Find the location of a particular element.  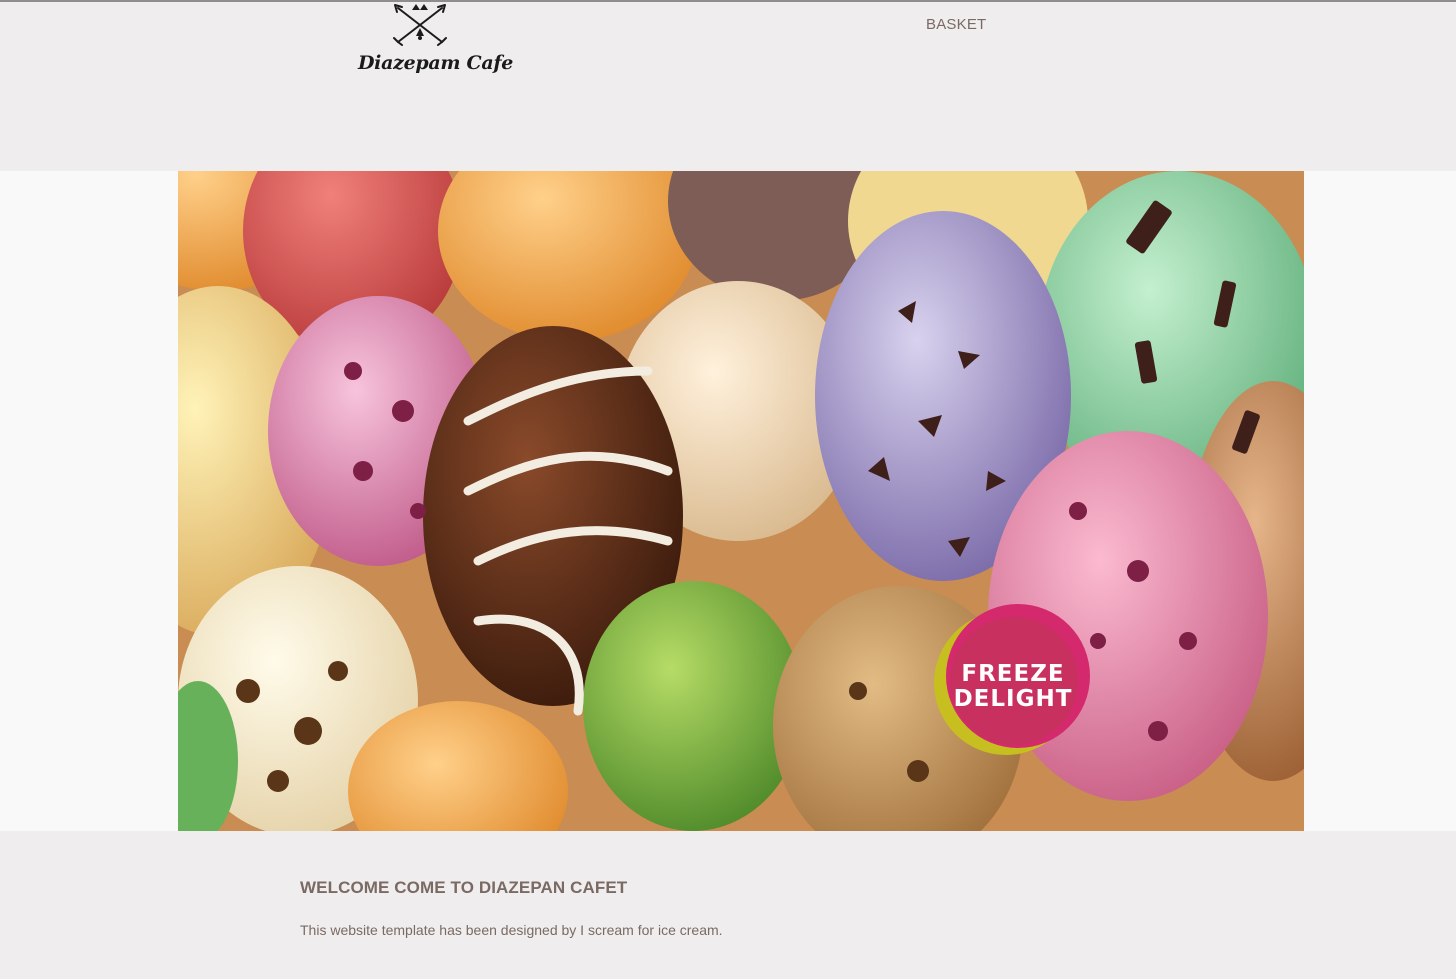

nav-basket-link: BASKET is located at coordinates (956, 24).